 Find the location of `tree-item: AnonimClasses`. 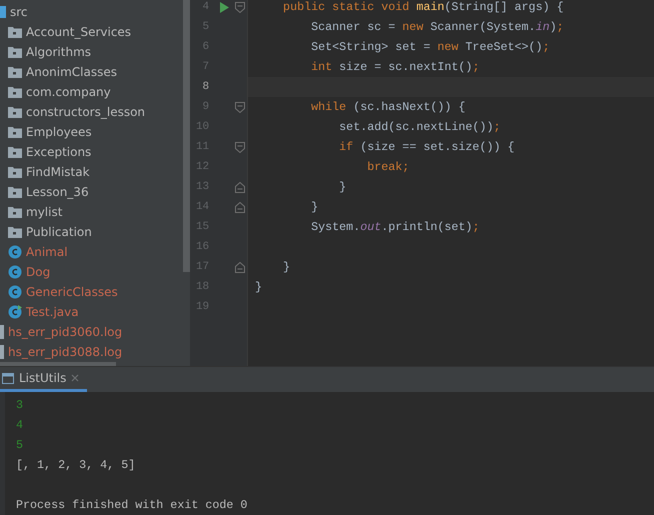

tree-item: AnonimClasses is located at coordinates (71, 72).